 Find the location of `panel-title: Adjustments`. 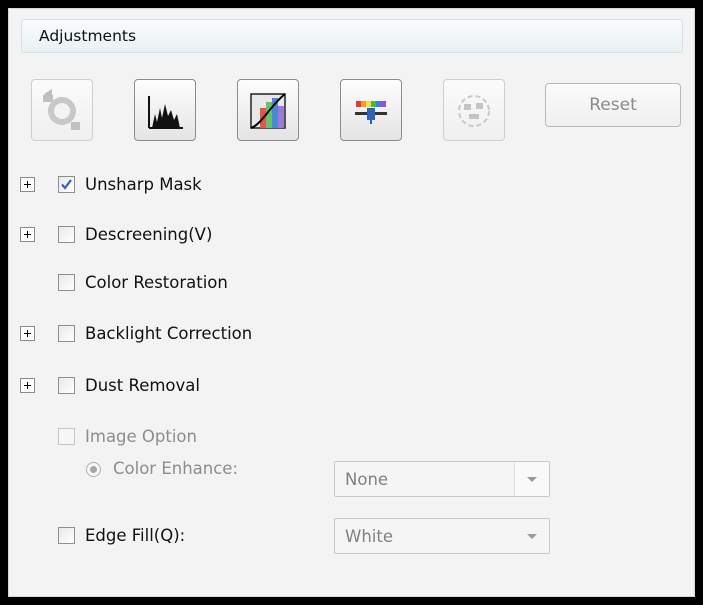

panel-title: Adjustments is located at coordinates (88, 36).